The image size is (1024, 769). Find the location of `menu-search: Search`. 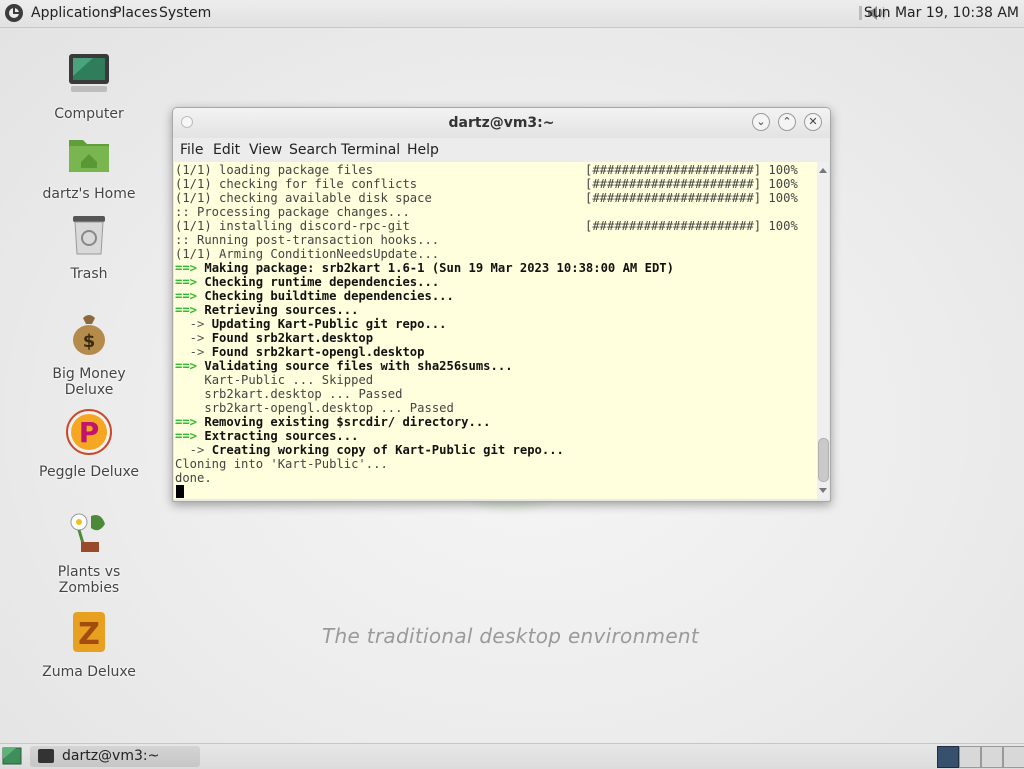

menu-search: Search is located at coordinates (313, 150).